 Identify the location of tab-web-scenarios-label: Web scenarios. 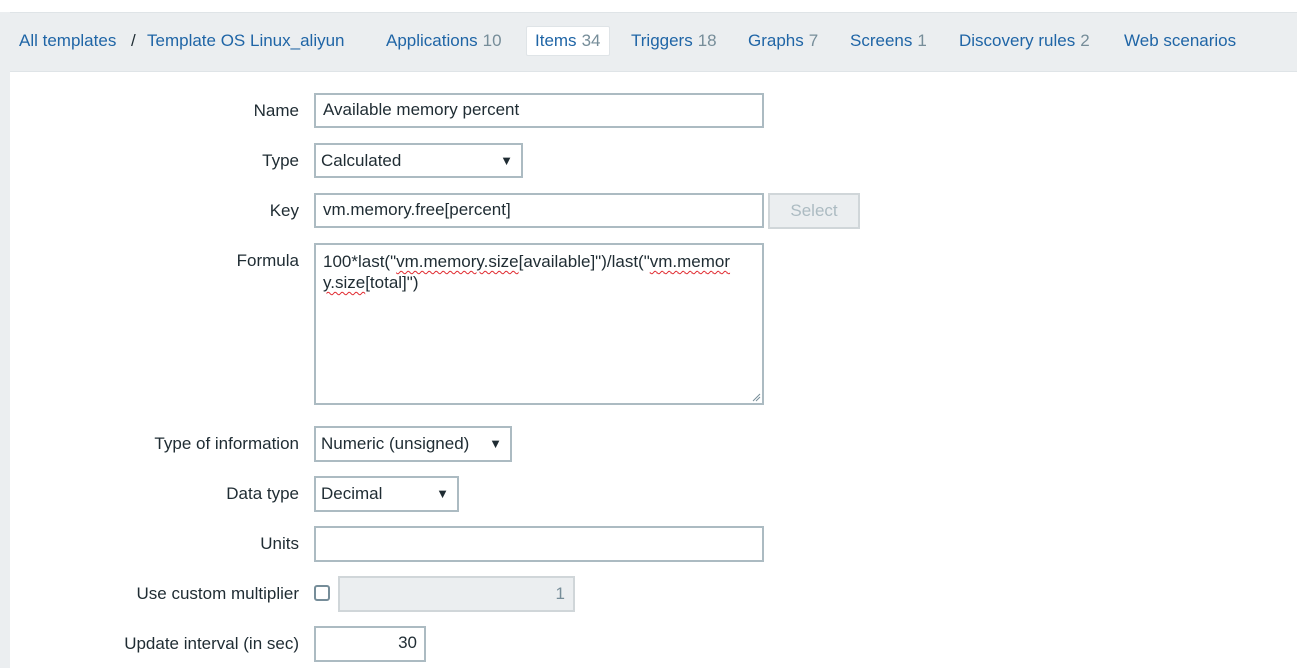
(1180, 40).